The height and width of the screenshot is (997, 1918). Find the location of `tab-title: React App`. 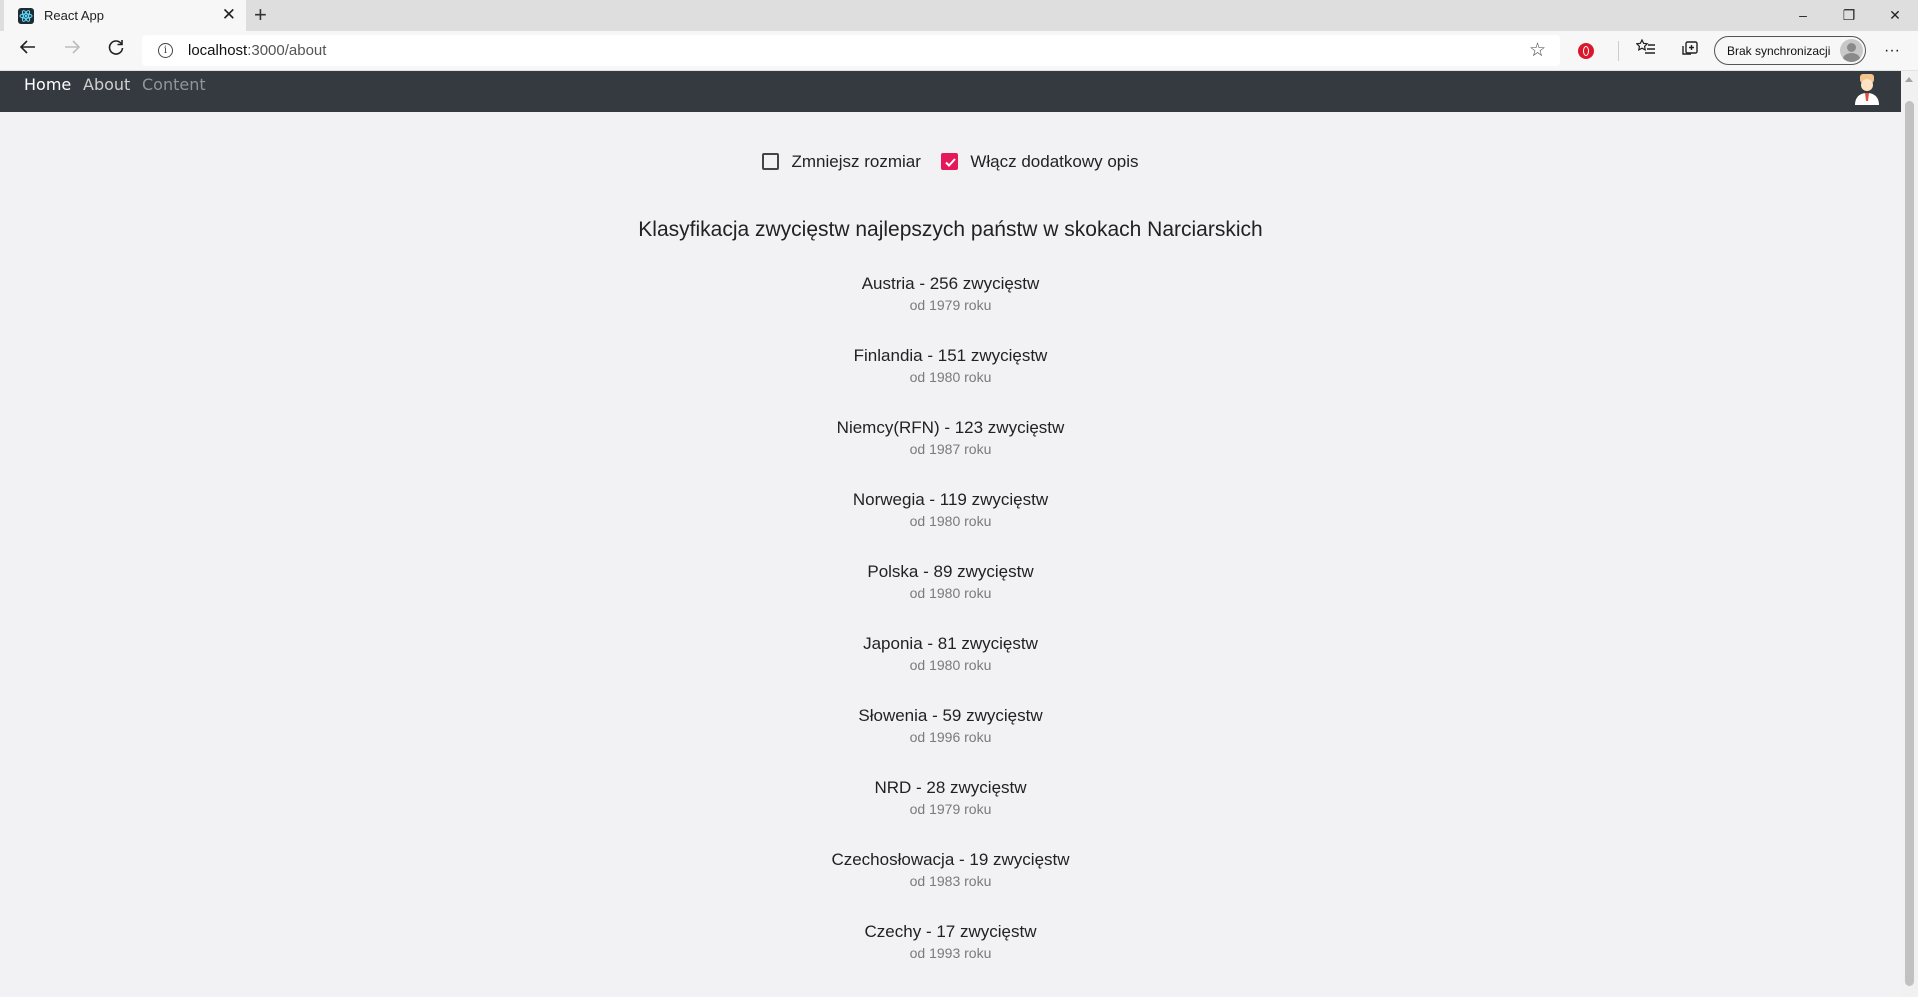

tab-title: React App is located at coordinates (74, 15).